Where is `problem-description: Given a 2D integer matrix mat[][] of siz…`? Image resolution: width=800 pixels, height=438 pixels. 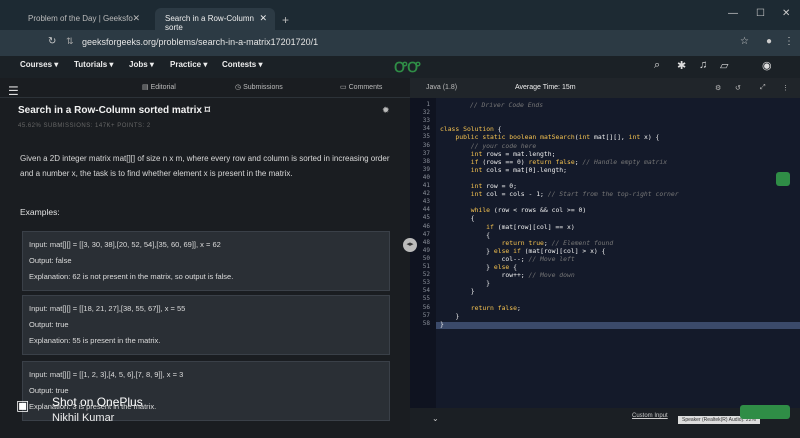
problem-description: Given a 2D integer matrix mat[][] of siz… is located at coordinates (205, 166).